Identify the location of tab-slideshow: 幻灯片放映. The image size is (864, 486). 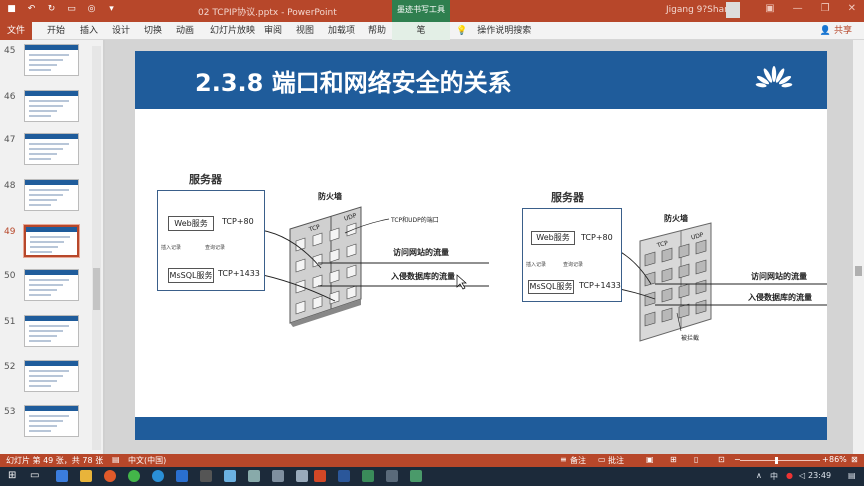
(232, 31).